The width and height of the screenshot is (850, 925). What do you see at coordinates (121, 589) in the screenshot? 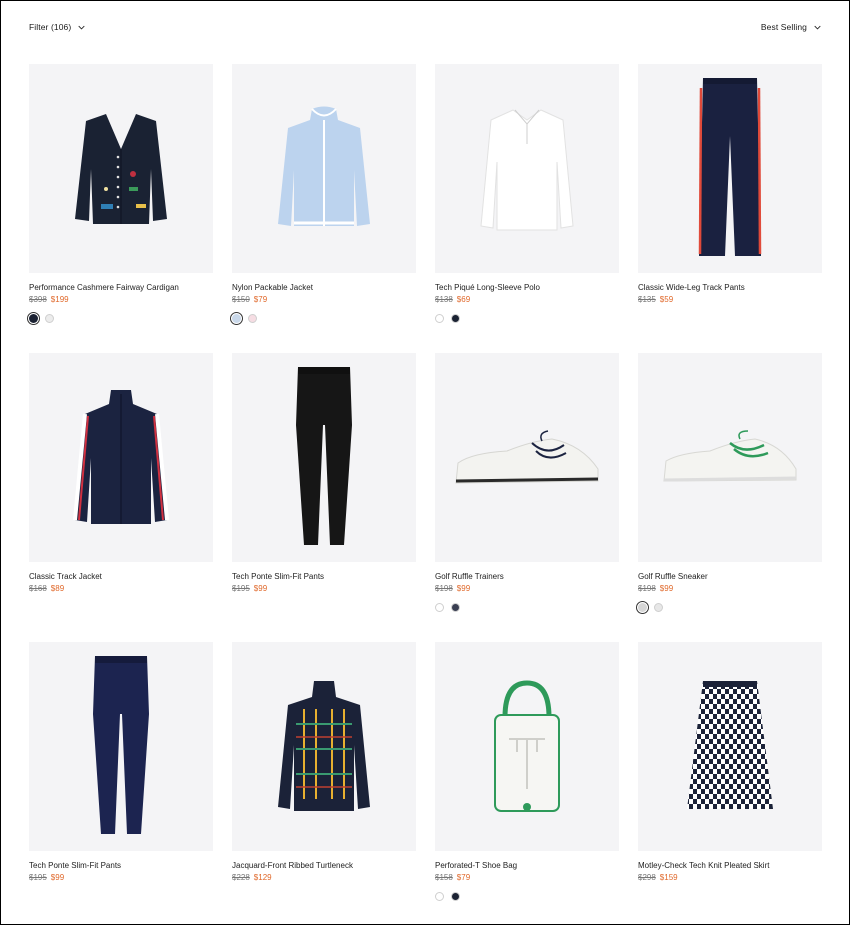
I see `product-prices: $168 $89` at bounding box center [121, 589].